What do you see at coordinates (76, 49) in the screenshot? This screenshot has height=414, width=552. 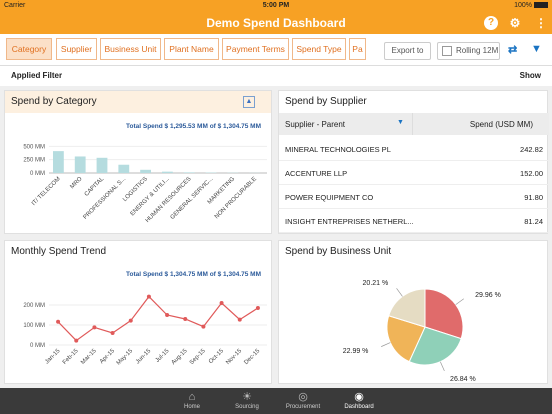 I see `tab-supplier: Supplier` at bounding box center [76, 49].